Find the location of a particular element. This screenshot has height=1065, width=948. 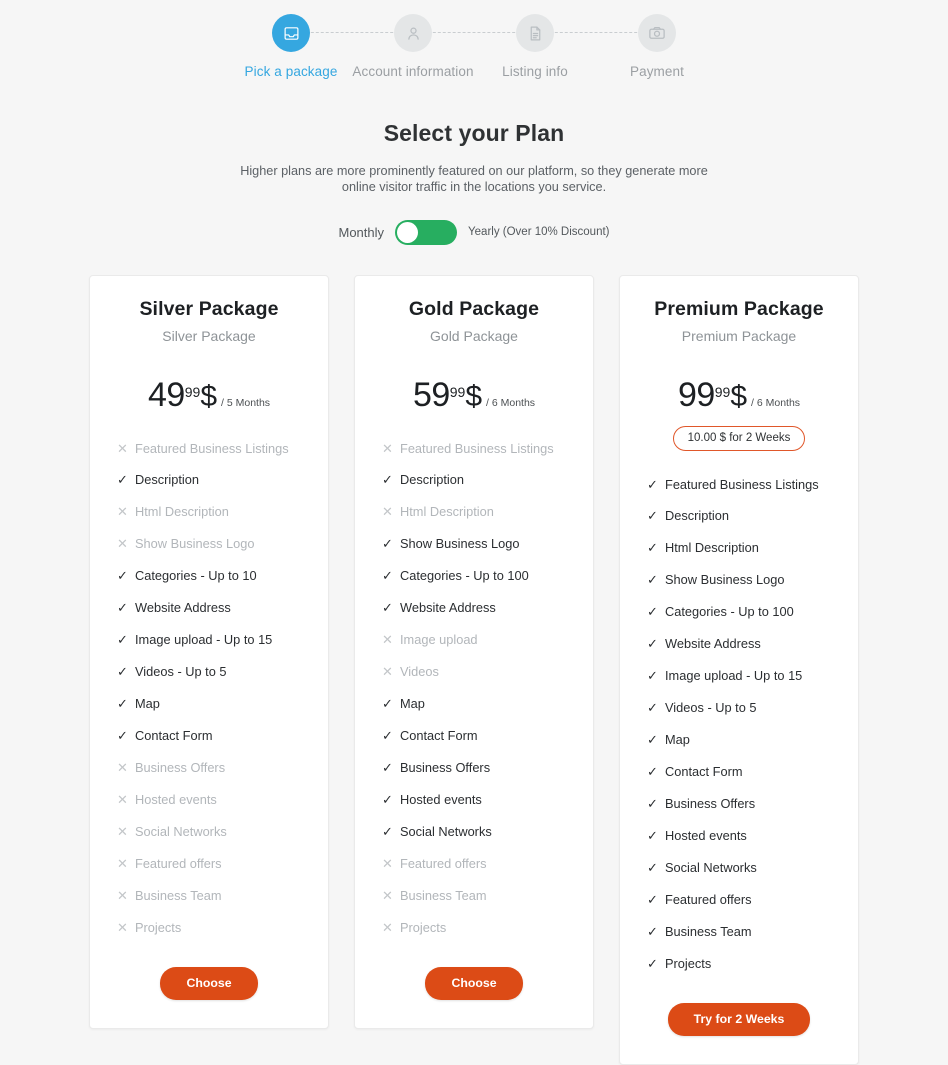

feature-item: ✓ Show Business Logo is located at coordinates (744, 580).